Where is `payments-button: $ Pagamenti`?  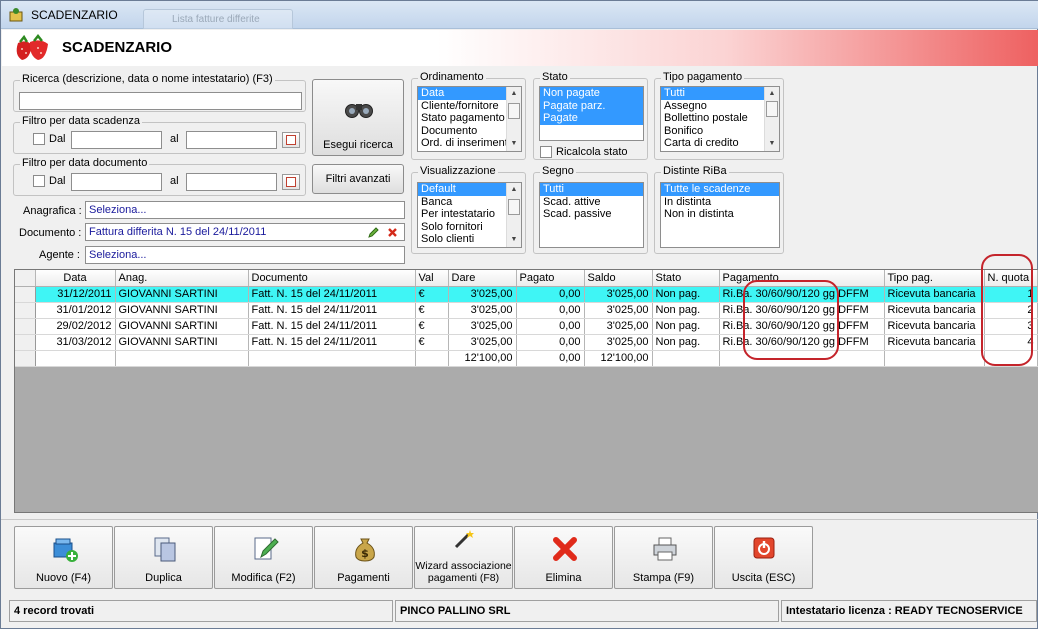 payments-button: $ Pagamenti is located at coordinates (363, 557).